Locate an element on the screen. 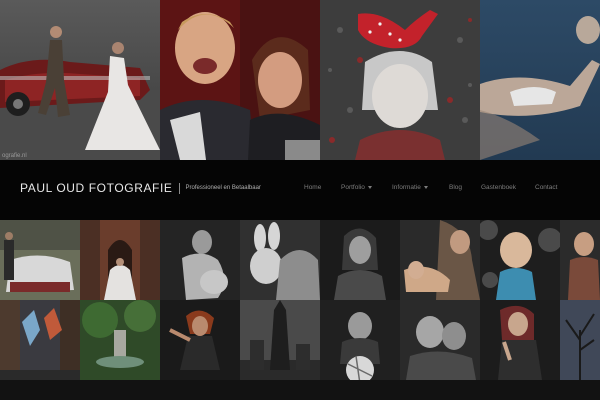 The height and width of the screenshot is (400, 600). menu-label: Gastenboek is located at coordinates (499, 187).